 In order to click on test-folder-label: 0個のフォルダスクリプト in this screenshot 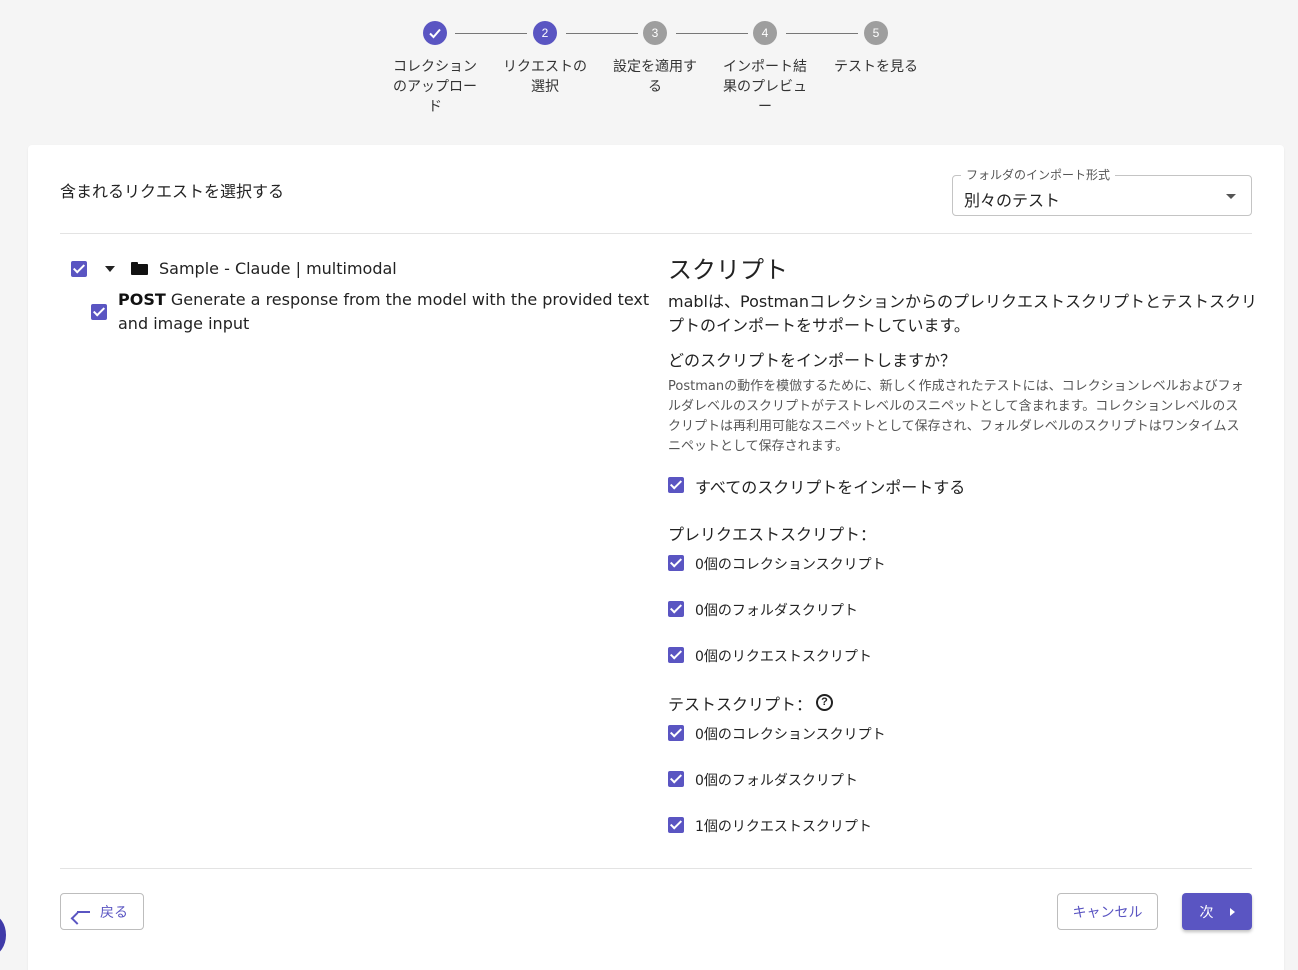, I will do `click(776, 781)`.